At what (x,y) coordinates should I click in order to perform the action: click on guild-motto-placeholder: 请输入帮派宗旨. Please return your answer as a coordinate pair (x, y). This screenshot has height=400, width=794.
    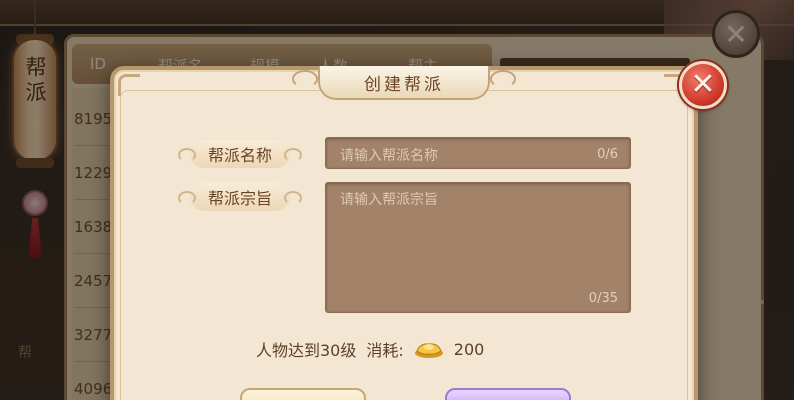
    Looking at the image, I should click on (389, 200).